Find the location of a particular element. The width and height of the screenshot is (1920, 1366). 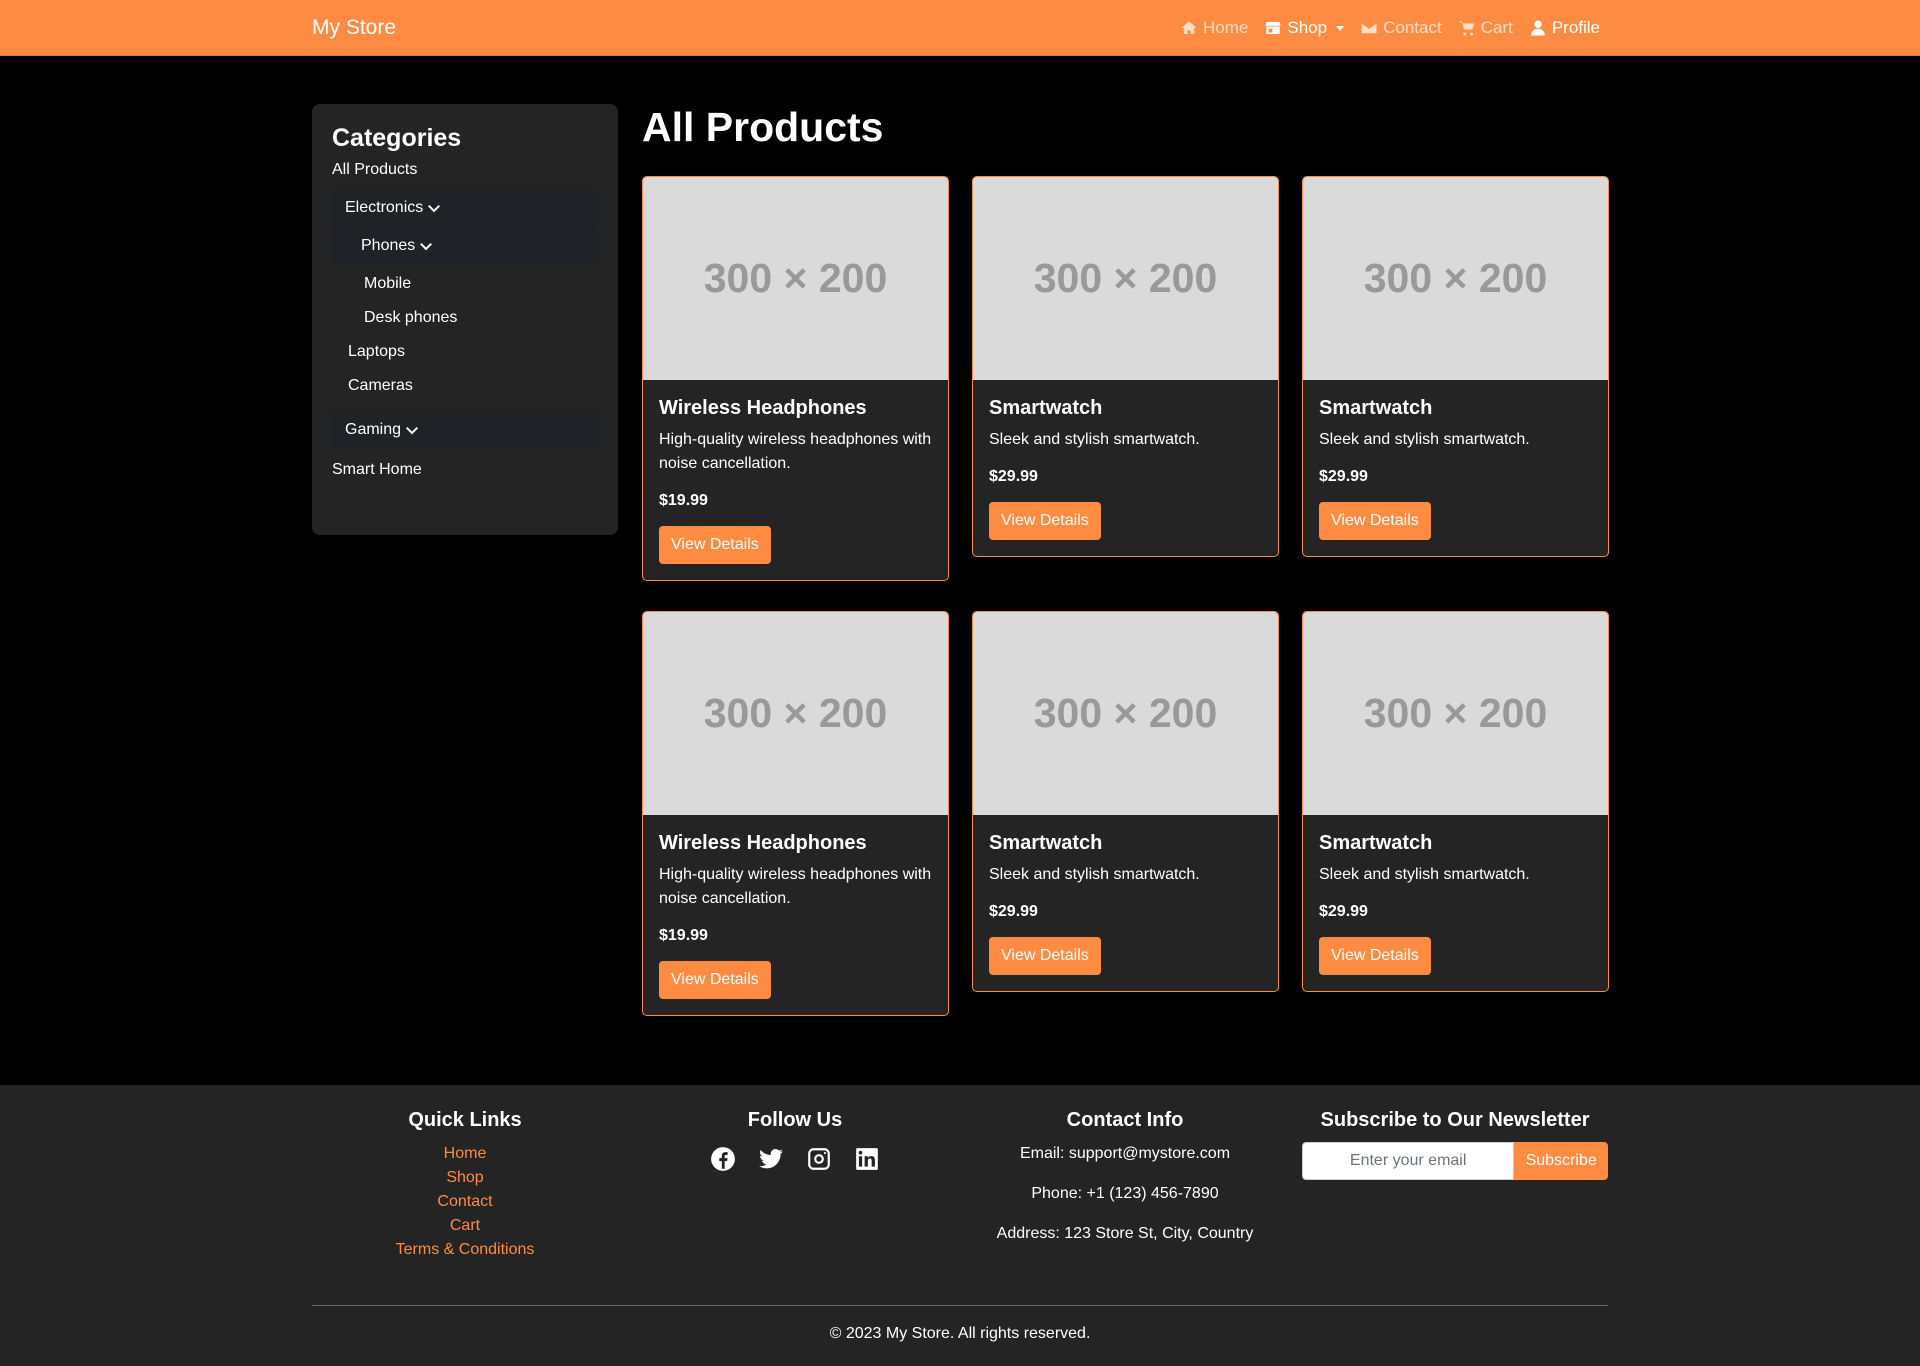

category-desk-phones: Desk phones is located at coordinates (465, 318).